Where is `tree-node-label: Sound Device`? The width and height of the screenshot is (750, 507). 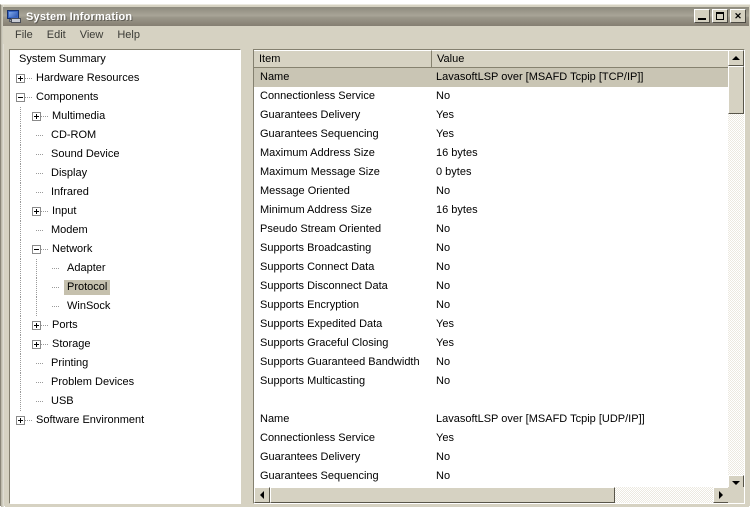 tree-node-label: Sound Device is located at coordinates (85, 154).